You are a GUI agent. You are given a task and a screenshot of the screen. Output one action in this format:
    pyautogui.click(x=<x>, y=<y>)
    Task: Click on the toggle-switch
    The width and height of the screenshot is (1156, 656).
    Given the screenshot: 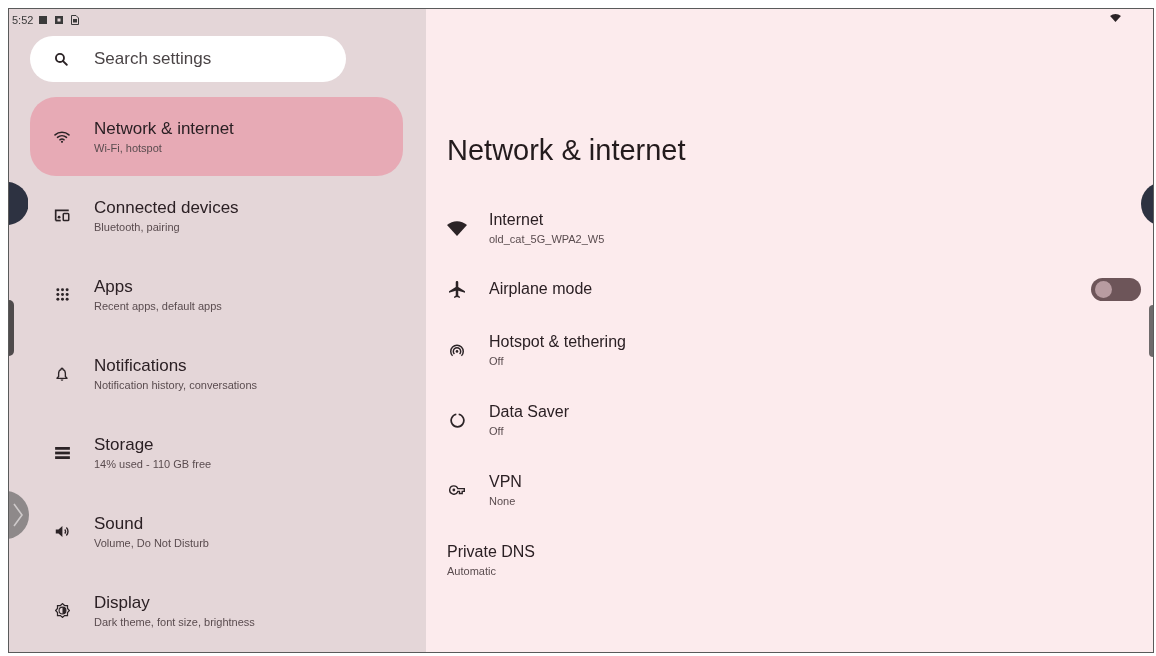 What is the action you would take?
    pyautogui.click(x=1116, y=289)
    